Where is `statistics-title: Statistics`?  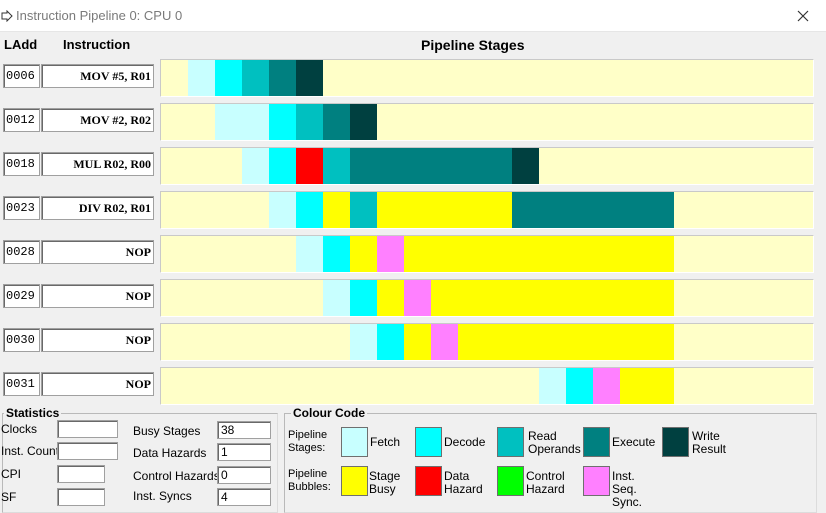
statistics-title: Statistics is located at coordinates (33, 413).